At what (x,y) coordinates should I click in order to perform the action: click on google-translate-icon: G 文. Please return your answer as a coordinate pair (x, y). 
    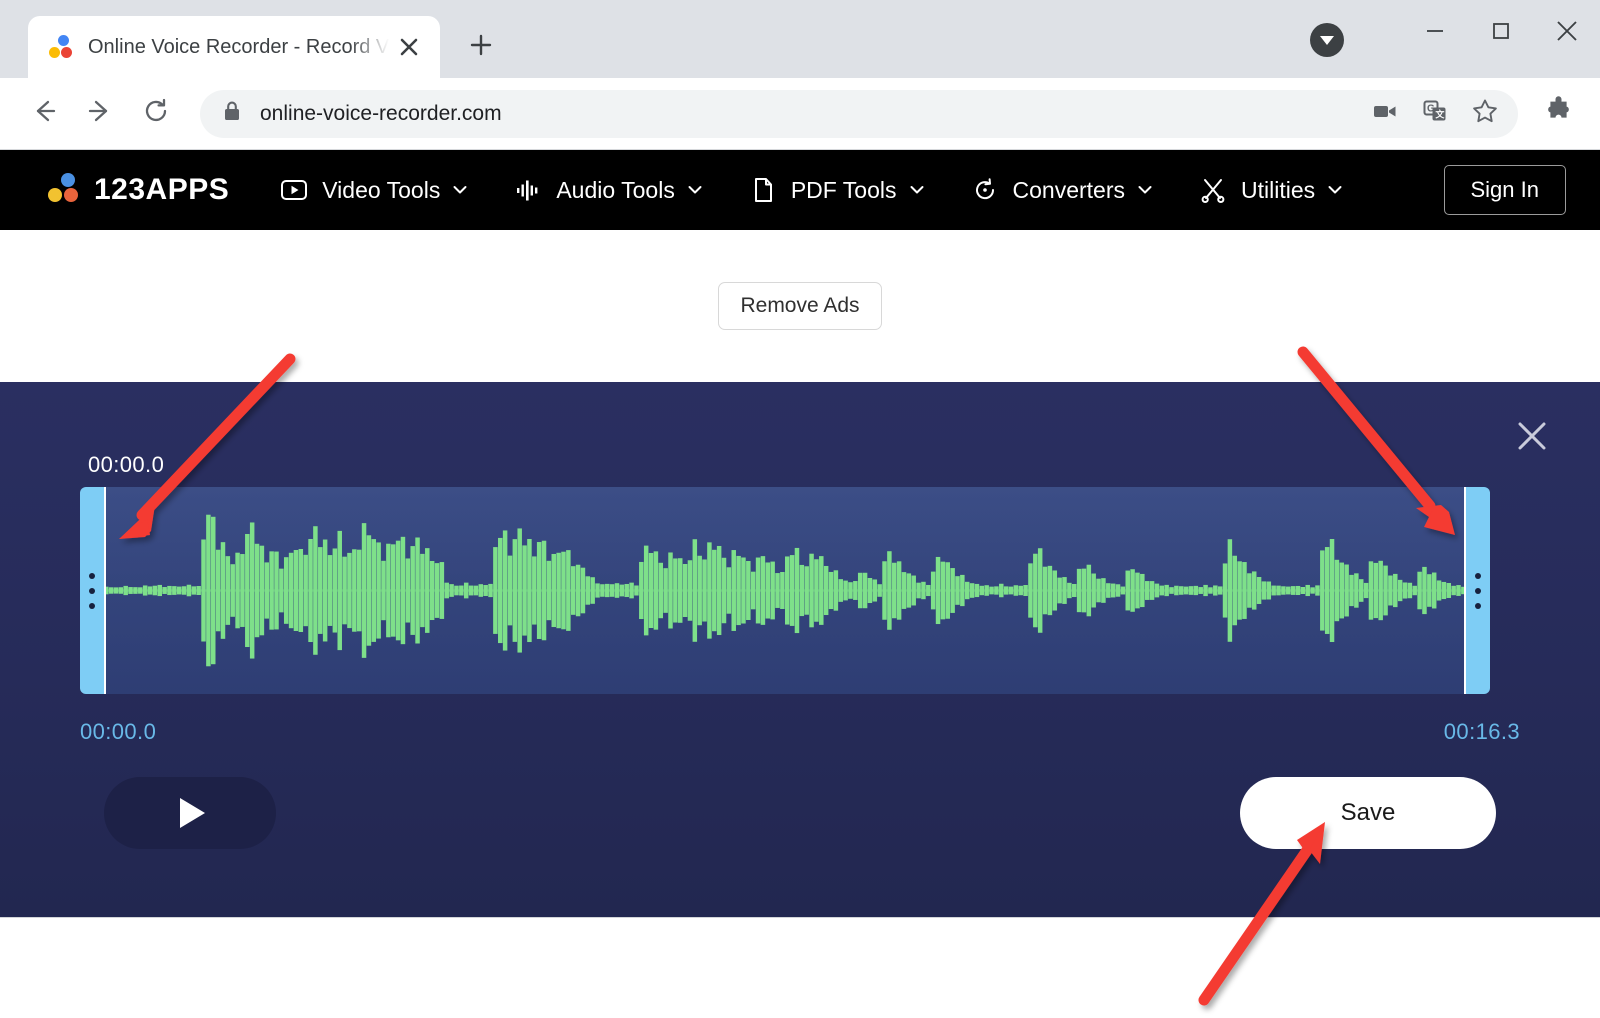
    Looking at the image, I should click on (1435, 113).